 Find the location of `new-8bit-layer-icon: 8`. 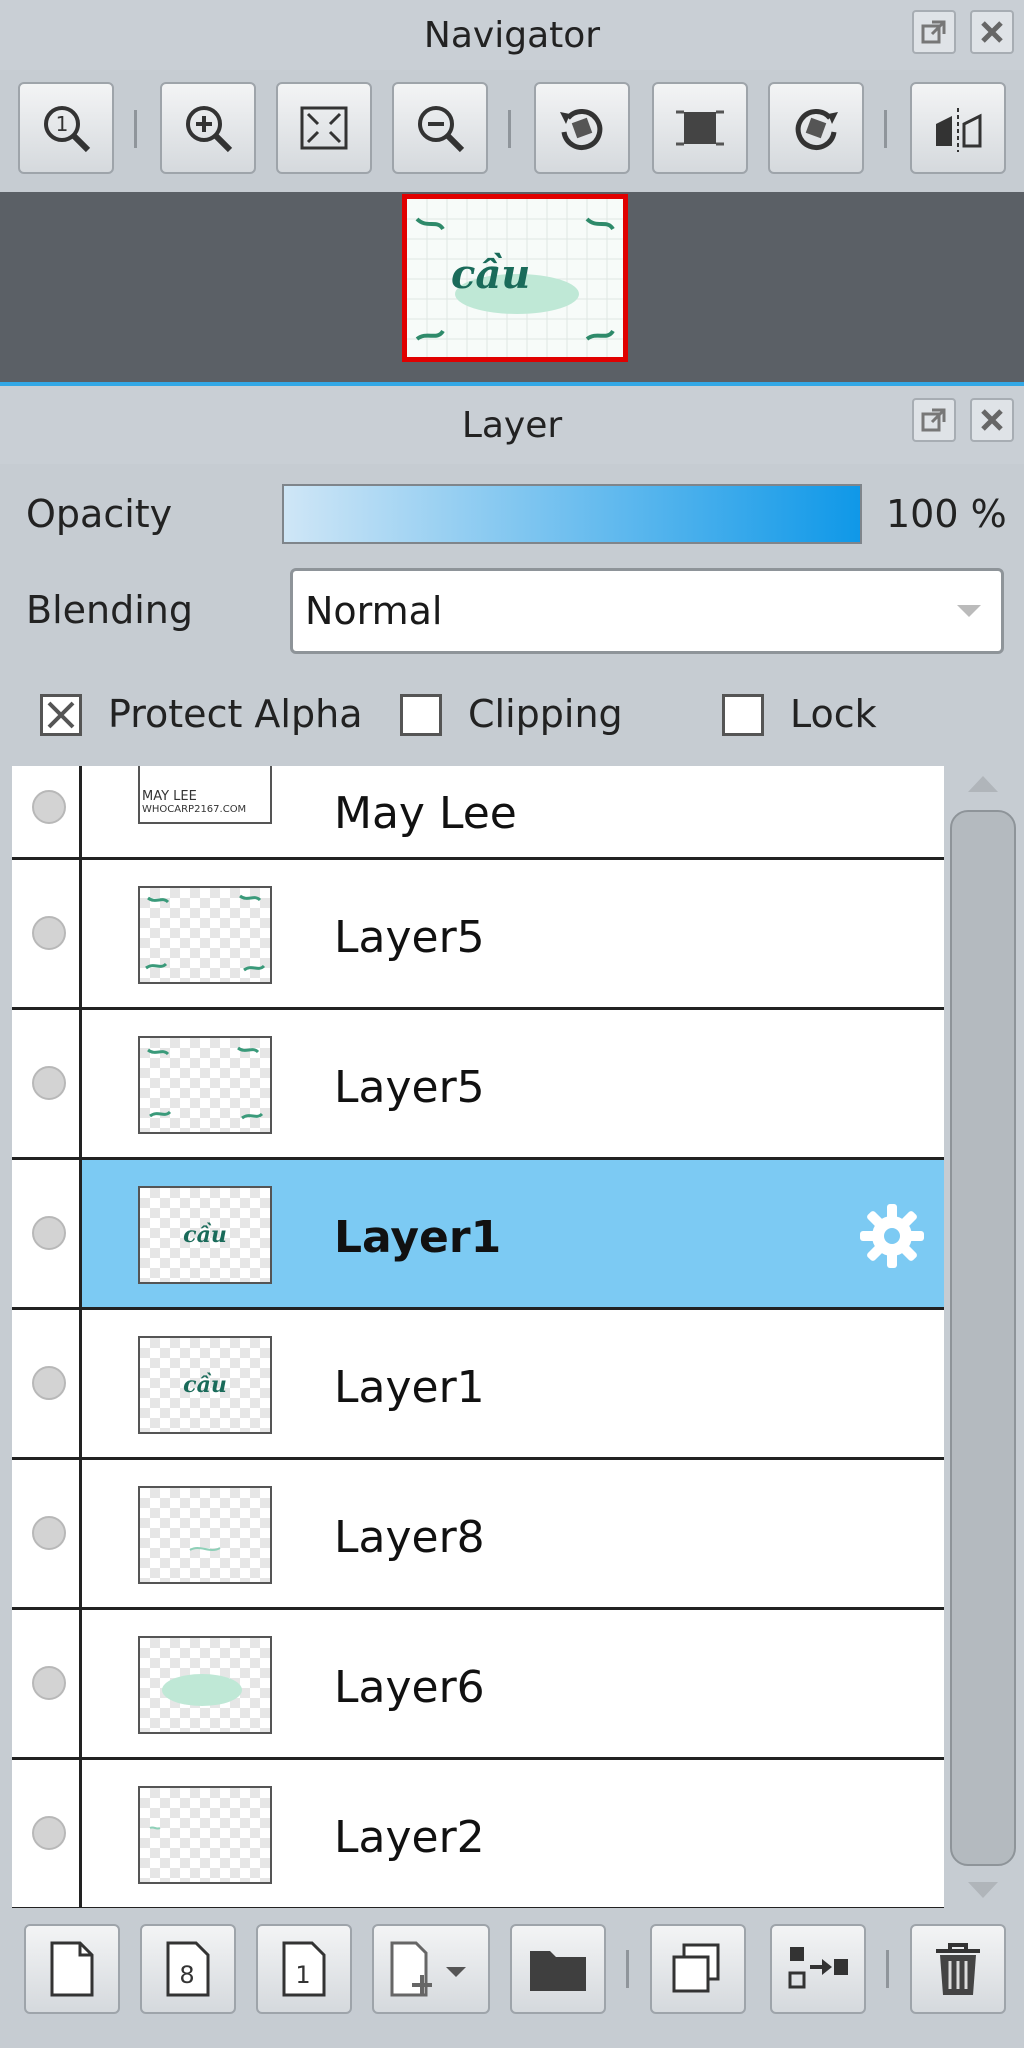

new-8bit-layer-icon: 8 is located at coordinates (188, 1969).